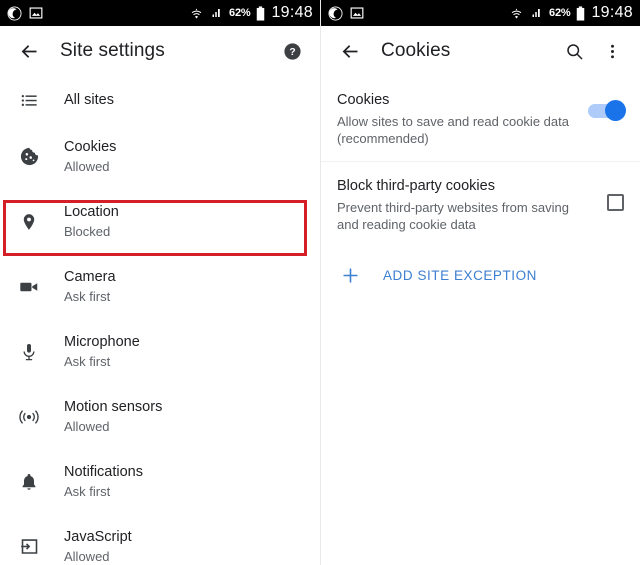  I want to click on bell-icon, so click(29, 482).